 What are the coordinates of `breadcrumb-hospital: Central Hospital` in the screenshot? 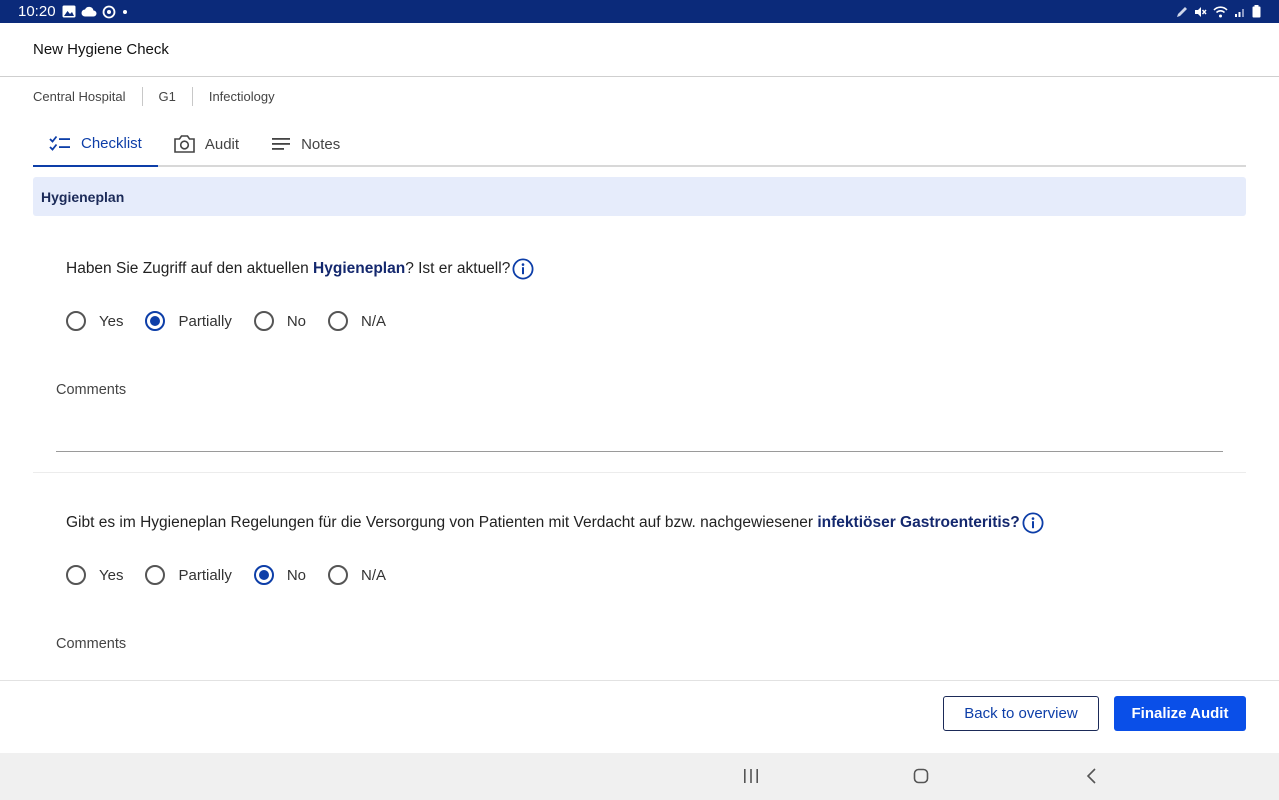 It's located at (79, 96).